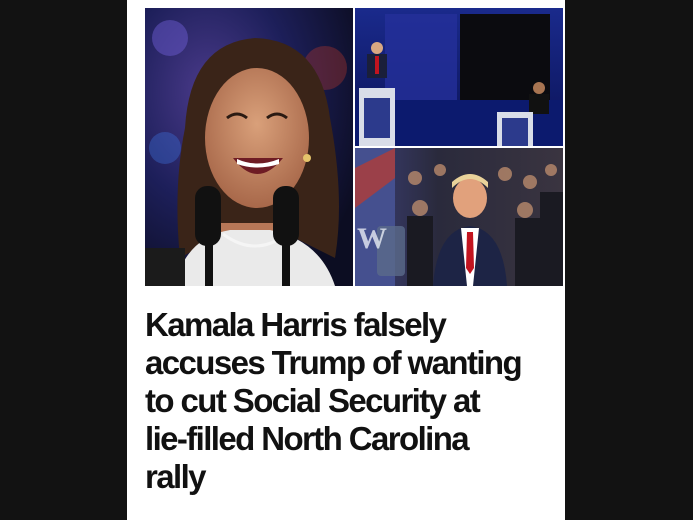 Image resolution: width=693 pixels, height=520 pixels. I want to click on headline-line: rally, so click(175, 476).